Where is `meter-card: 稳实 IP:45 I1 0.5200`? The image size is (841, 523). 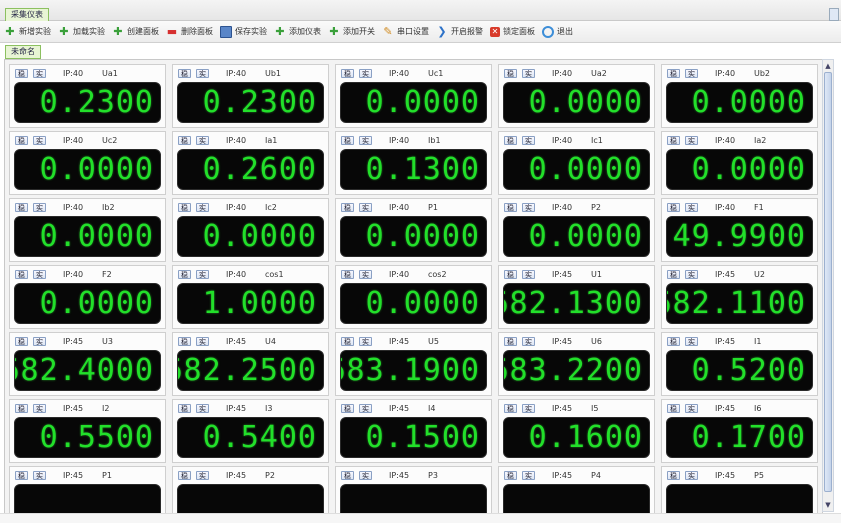
meter-card: 稳实 IP:45 I1 0.5200 is located at coordinates (739, 364).